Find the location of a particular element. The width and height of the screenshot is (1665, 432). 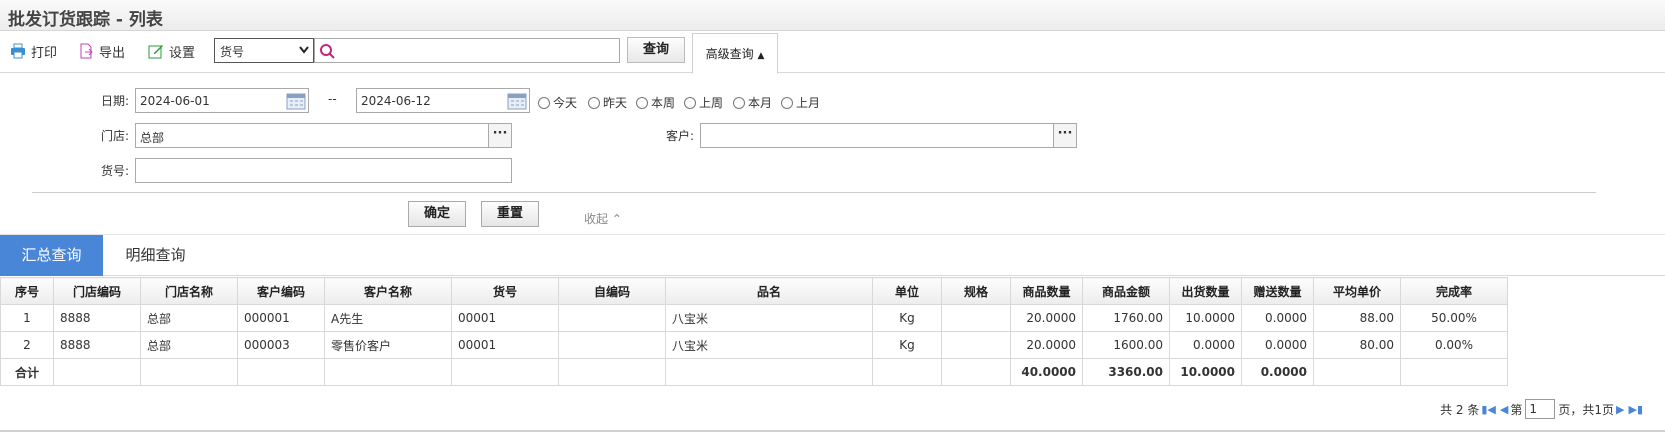

advanced-query-tab: 高级查询 ▲ is located at coordinates (735, 53).